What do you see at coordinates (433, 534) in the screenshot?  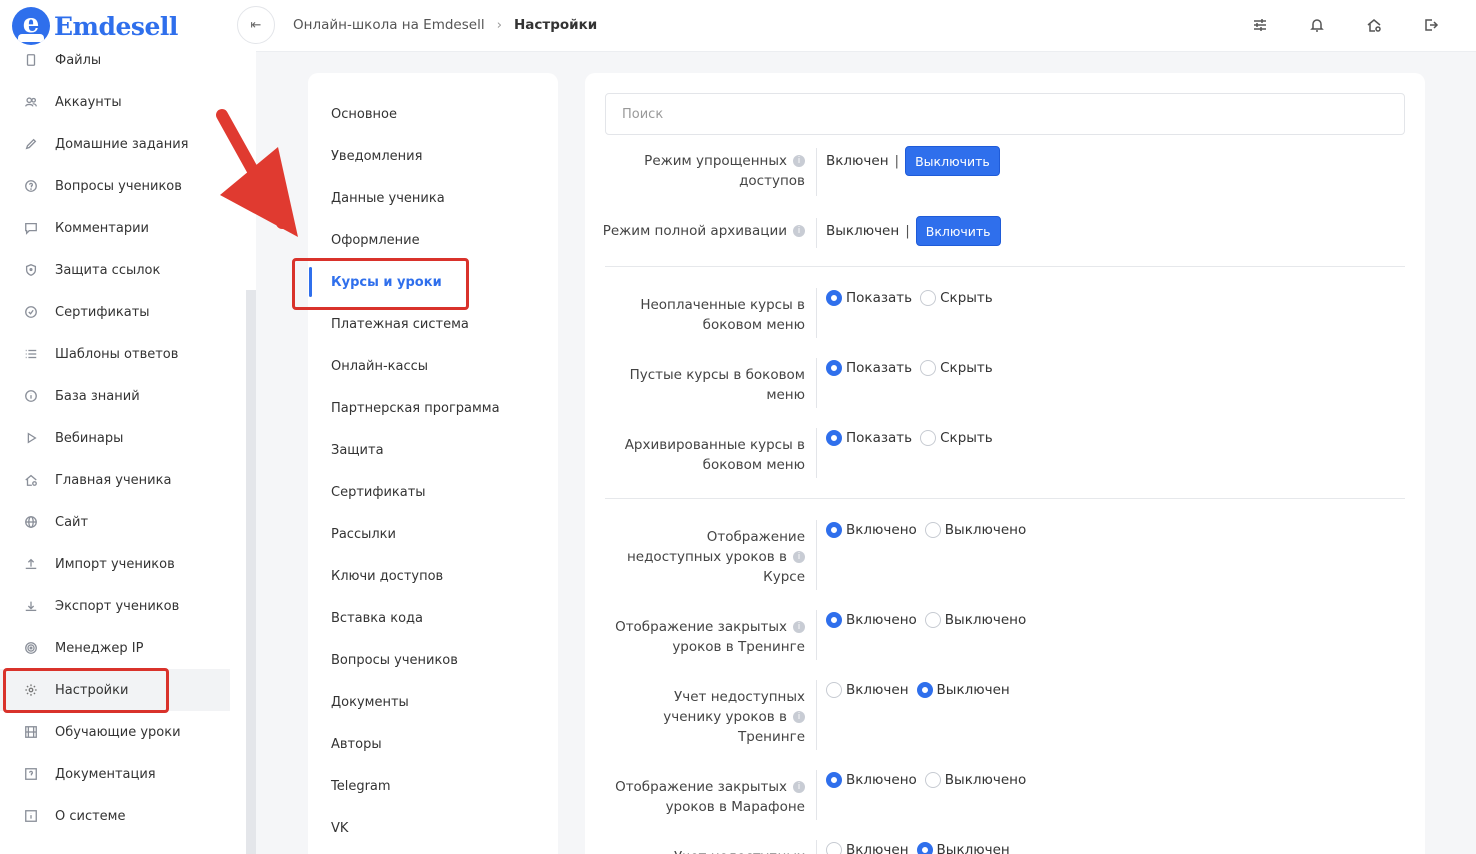 I see `settings-menu-item: Рассылки` at bounding box center [433, 534].